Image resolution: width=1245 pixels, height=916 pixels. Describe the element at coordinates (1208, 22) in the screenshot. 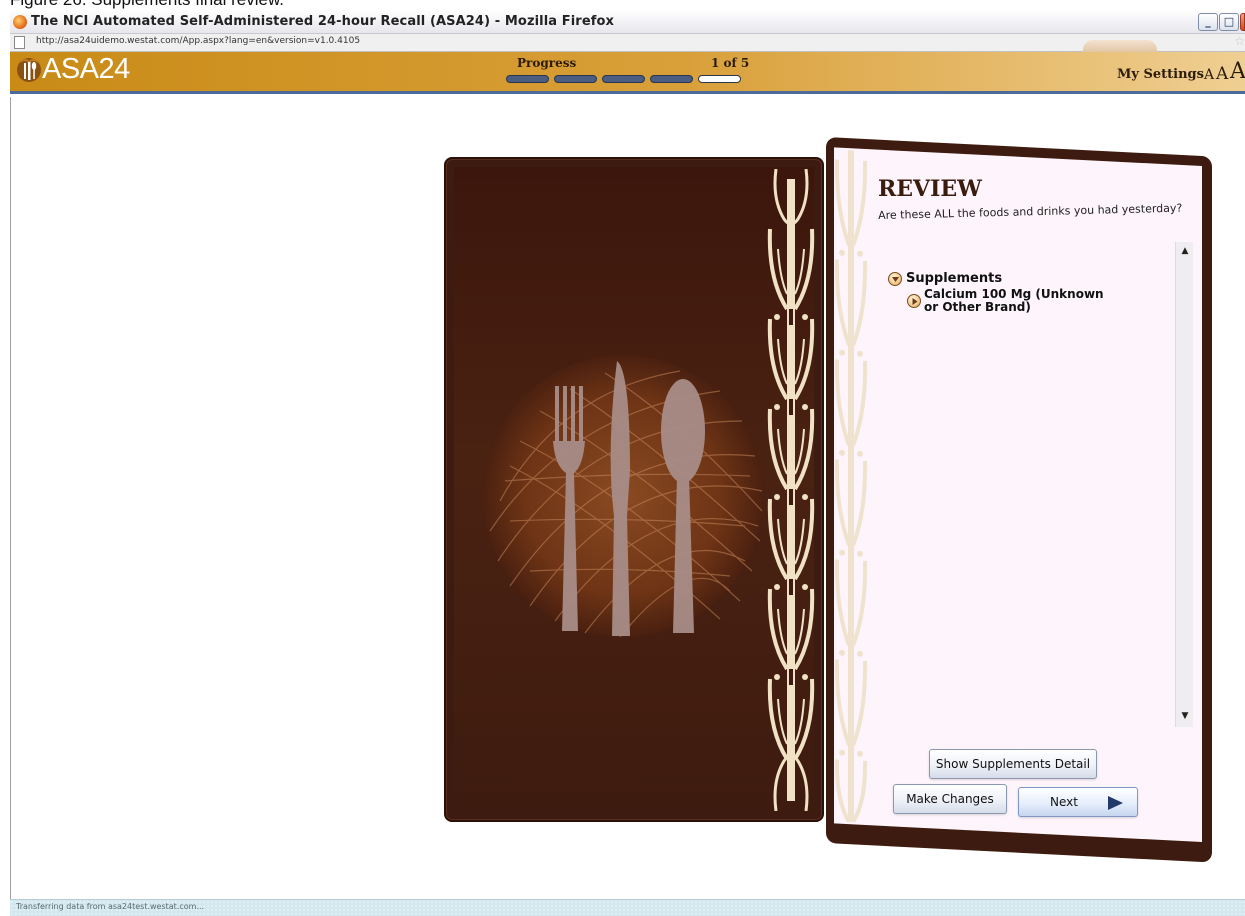

I see `minimize-button: _` at that location.